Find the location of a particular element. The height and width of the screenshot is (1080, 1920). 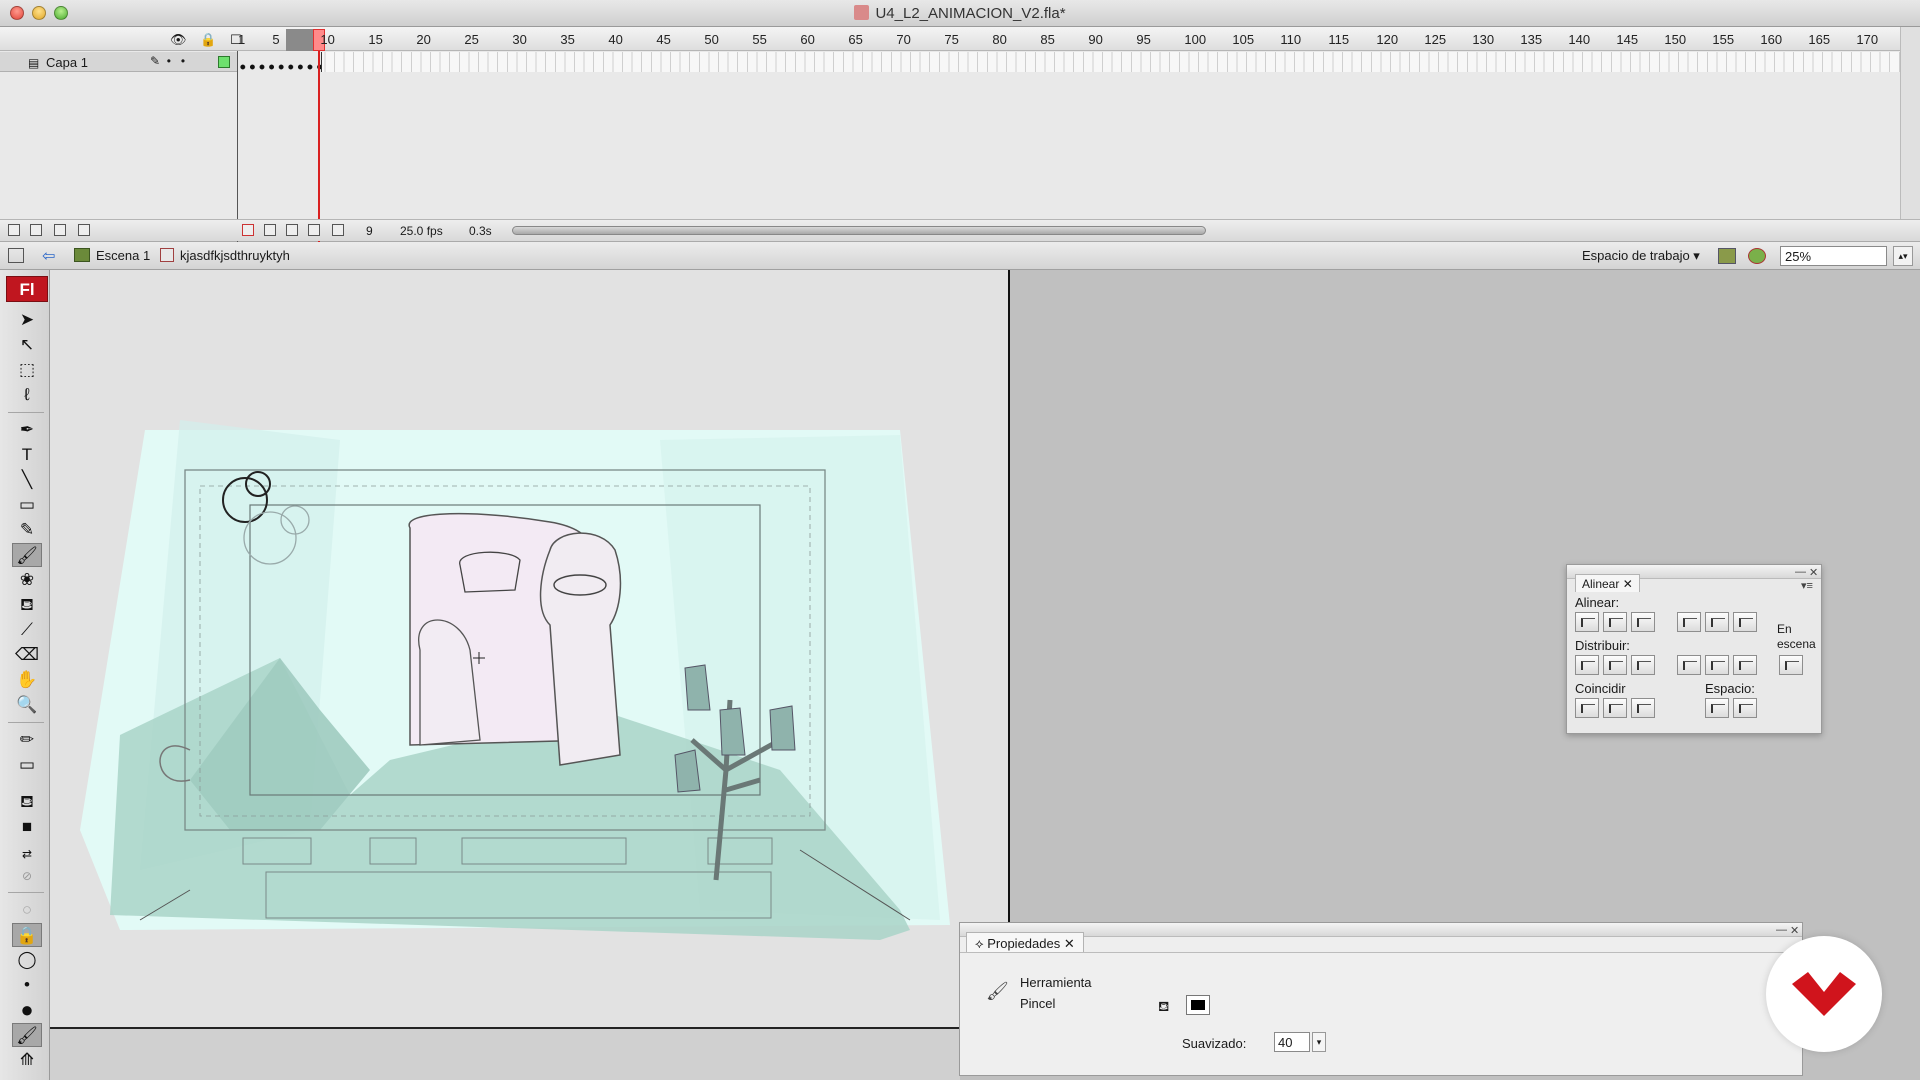

close-panel-icon: ✕ is located at coordinates (1813, 572).